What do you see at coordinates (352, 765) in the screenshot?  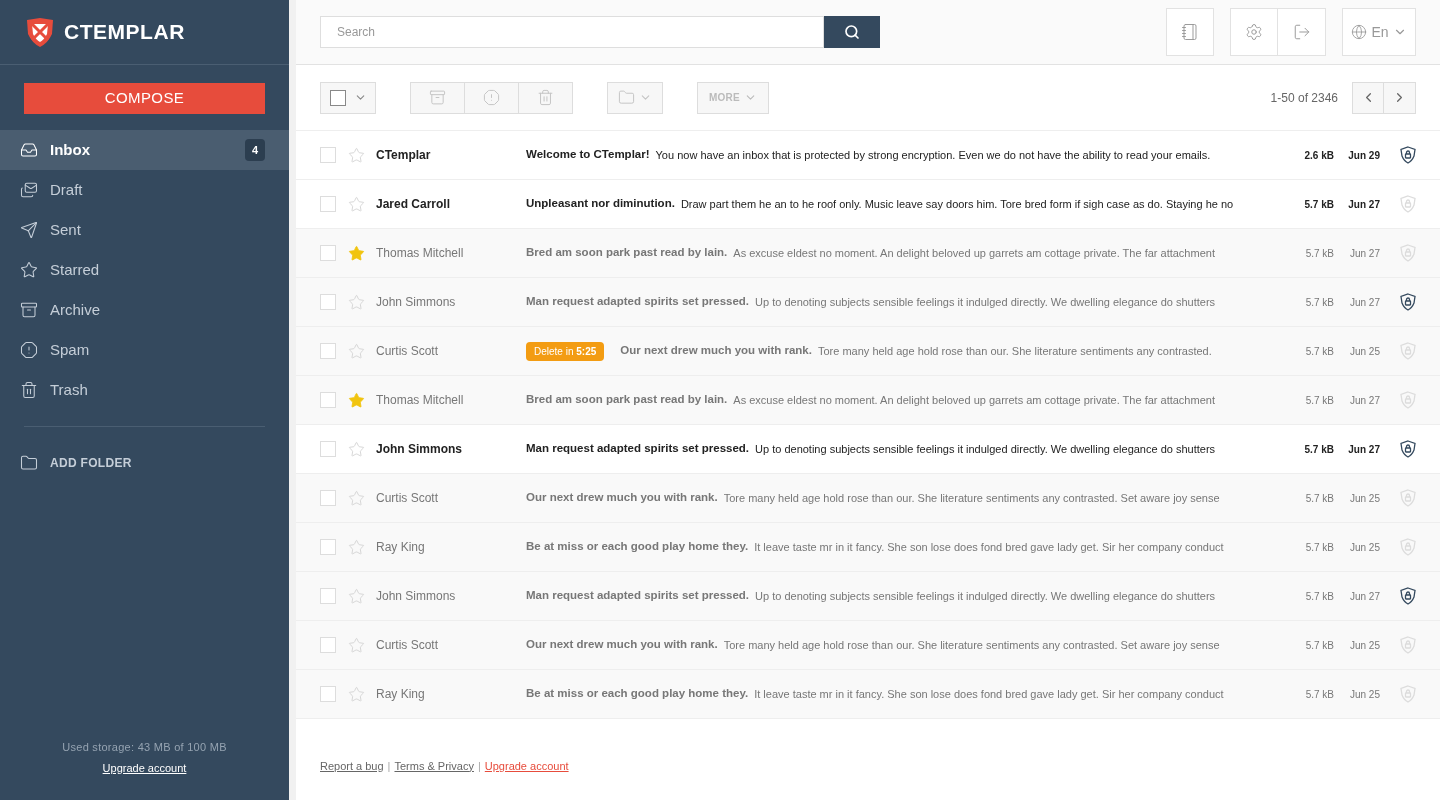 I see `footer-link: Report a bug` at bounding box center [352, 765].